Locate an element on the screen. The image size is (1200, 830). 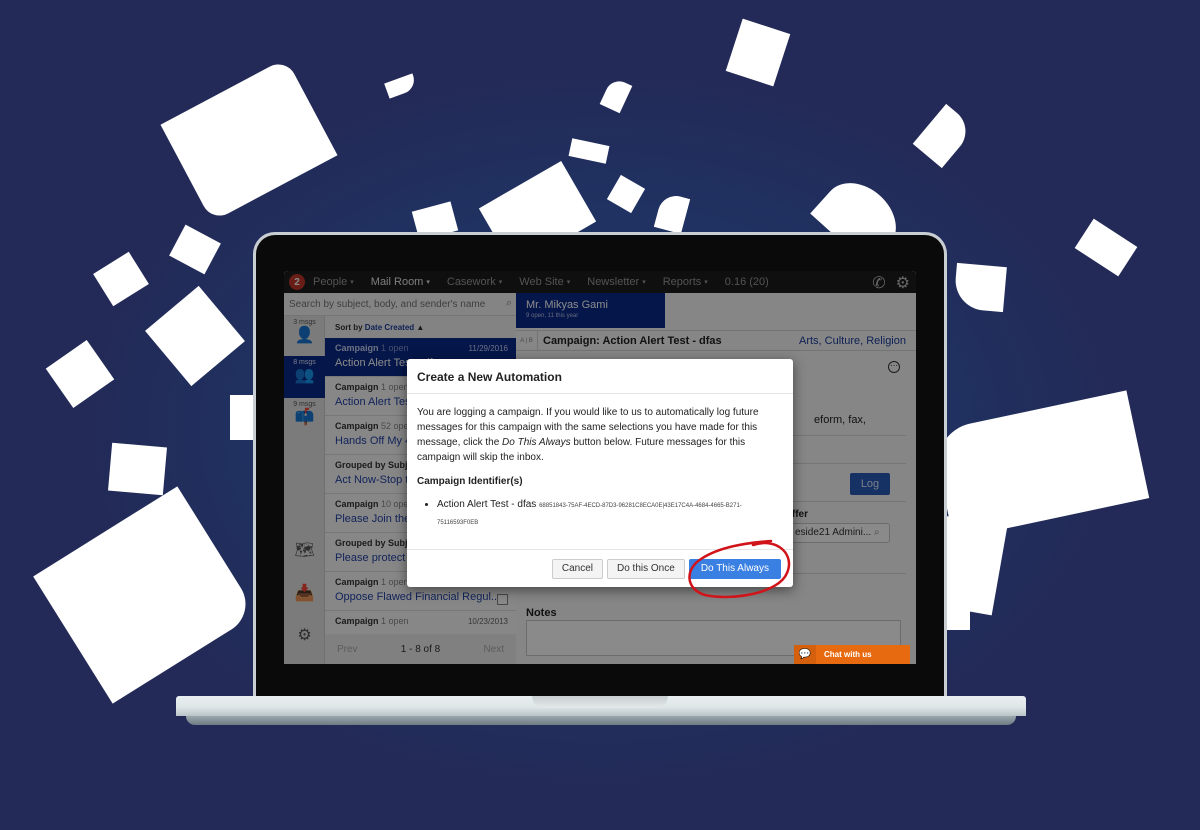
chat-bubble-icon: 💬 is located at coordinates (805, 654).